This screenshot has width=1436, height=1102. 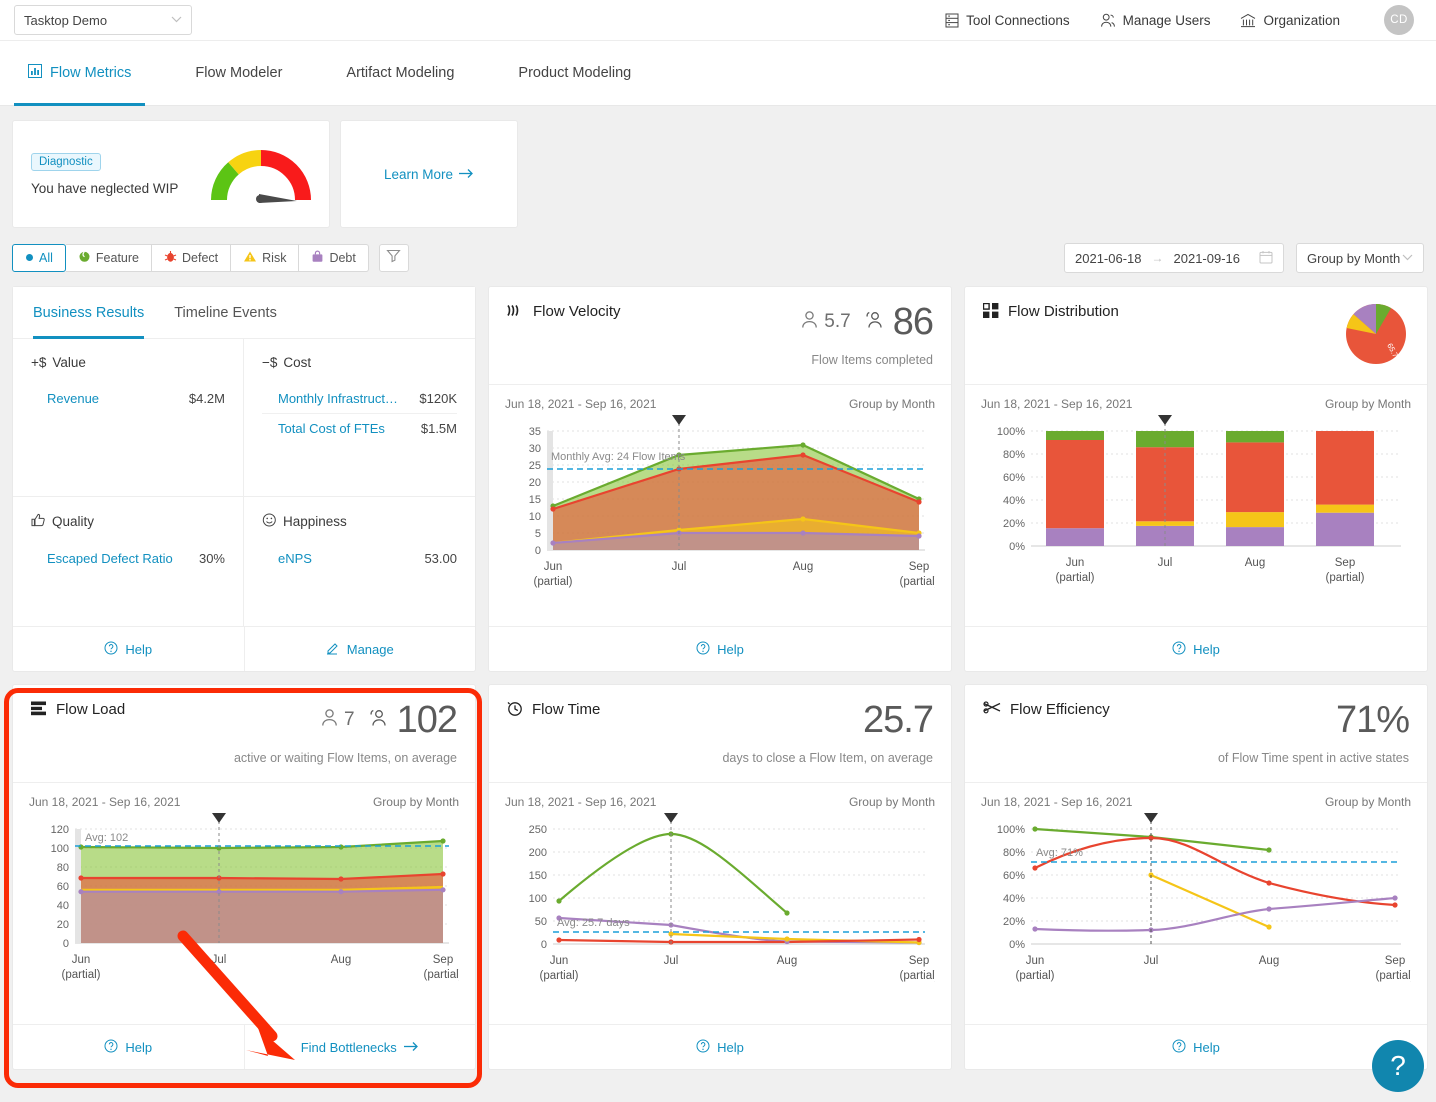 I want to click on help-fab-button: ?, so click(x=1398, y=1066).